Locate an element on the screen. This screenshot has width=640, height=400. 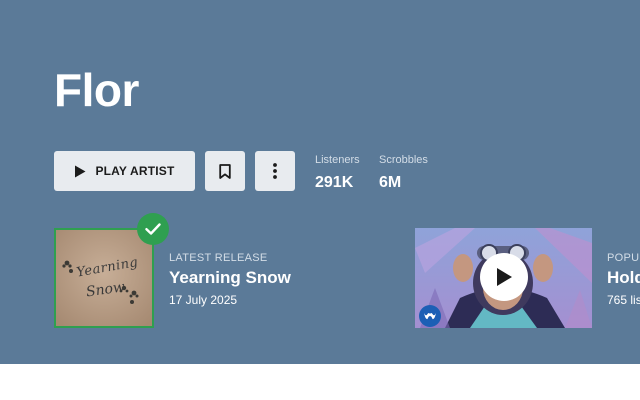
saved-badge is located at coordinates (153, 229).